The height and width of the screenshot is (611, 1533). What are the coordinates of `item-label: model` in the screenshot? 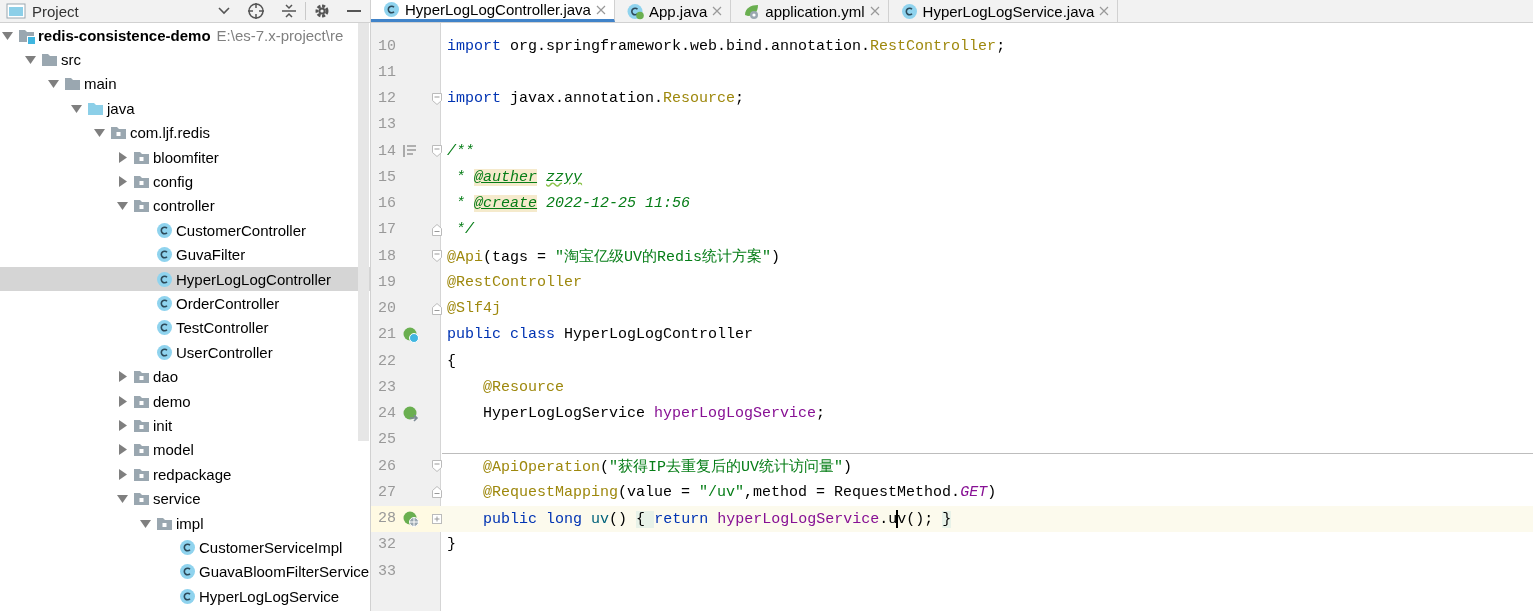 It's located at (173, 450).